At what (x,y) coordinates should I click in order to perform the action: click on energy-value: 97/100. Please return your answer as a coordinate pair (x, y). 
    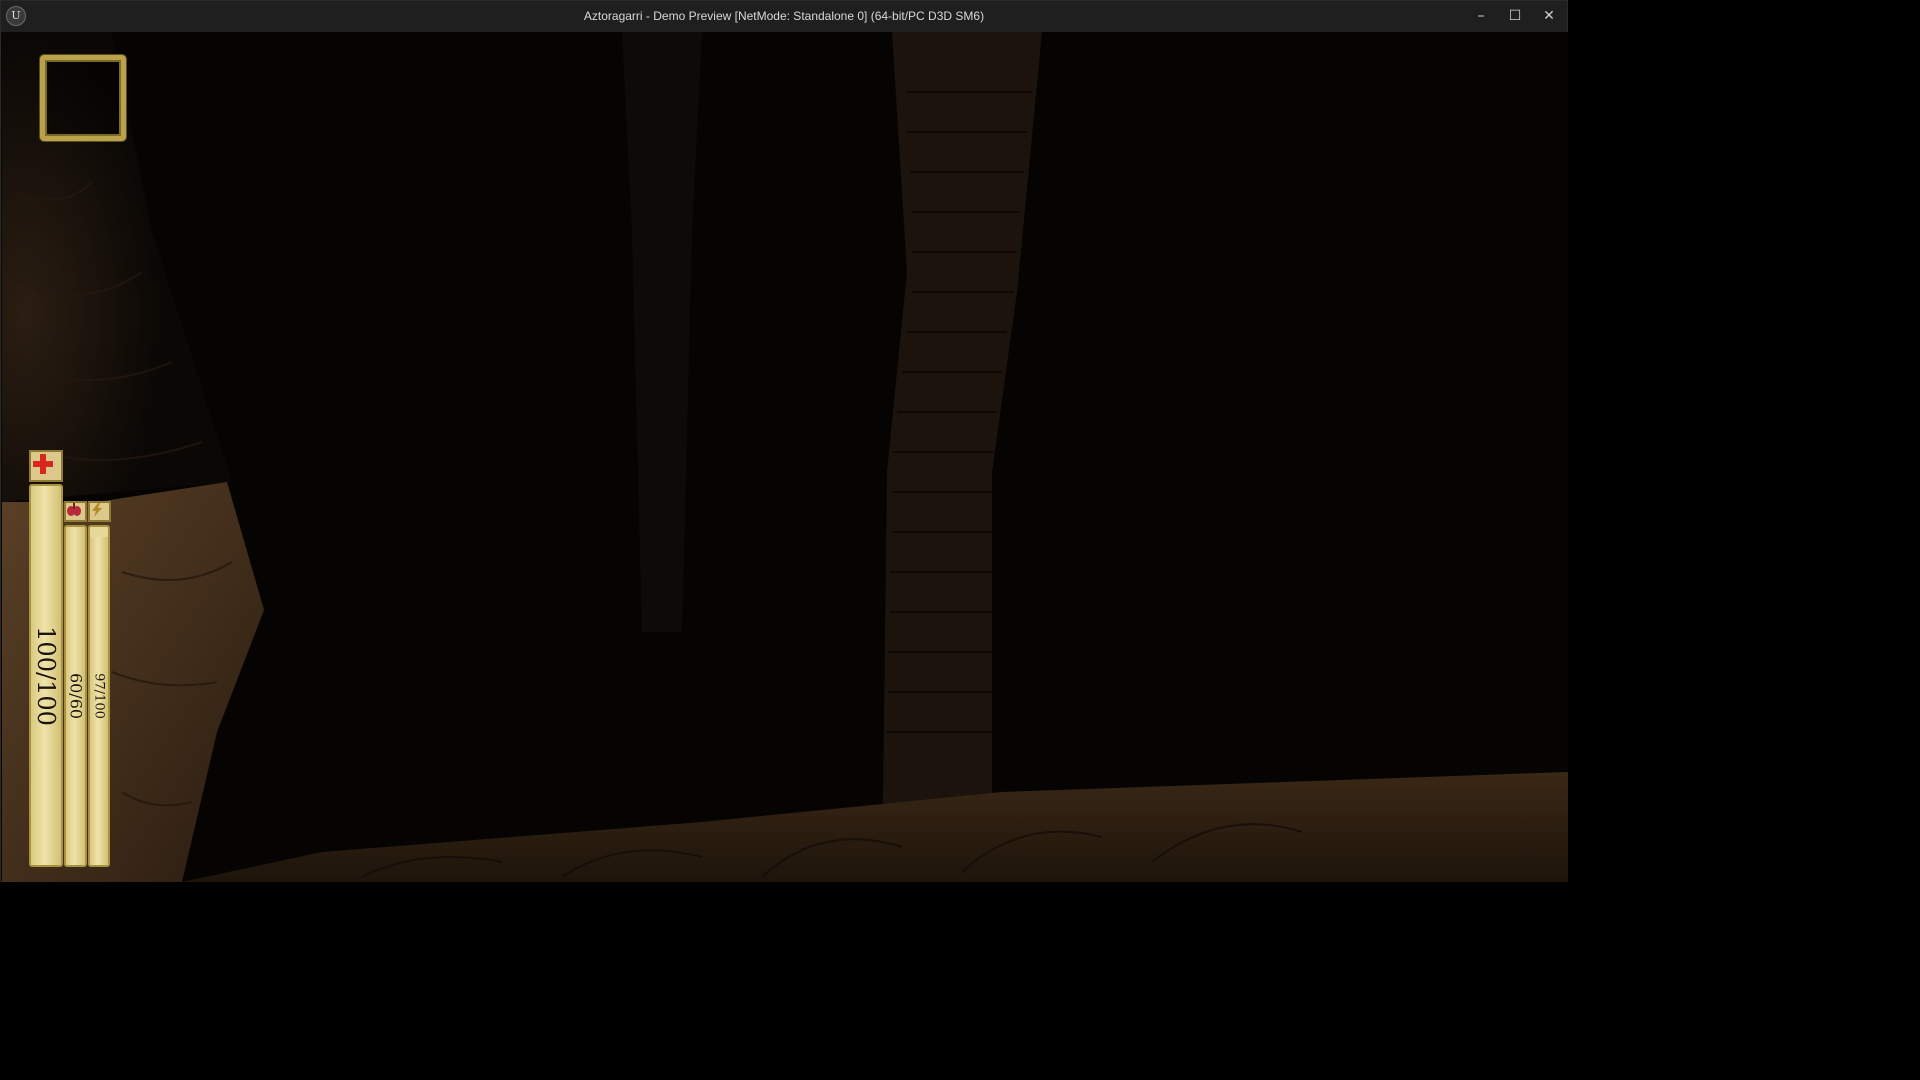
    Looking at the image, I should click on (99, 696).